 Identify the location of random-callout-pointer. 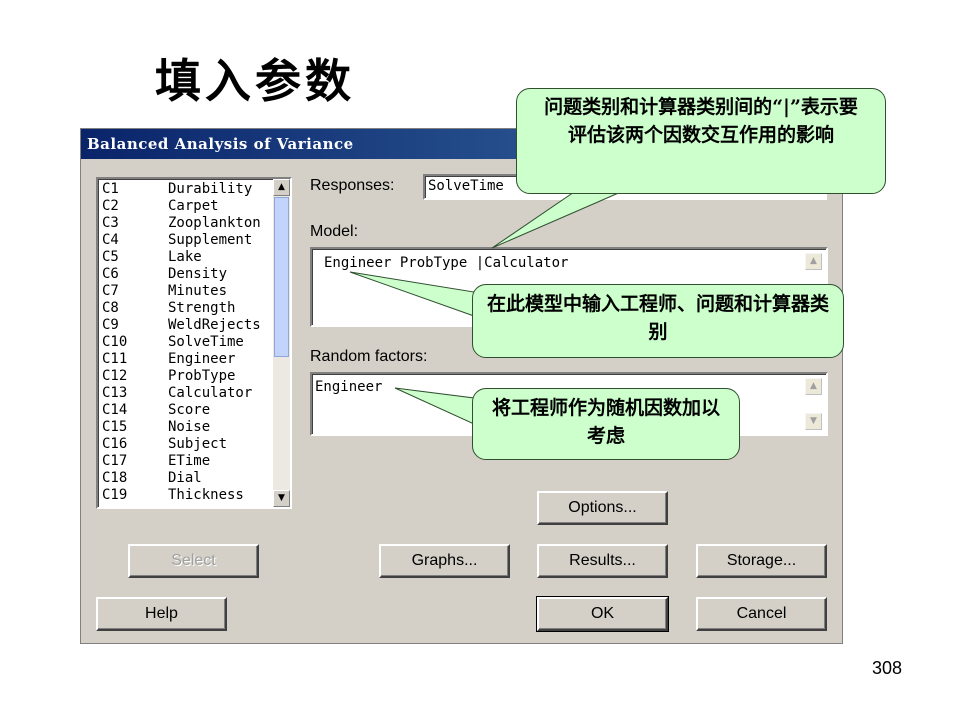
(434, 406).